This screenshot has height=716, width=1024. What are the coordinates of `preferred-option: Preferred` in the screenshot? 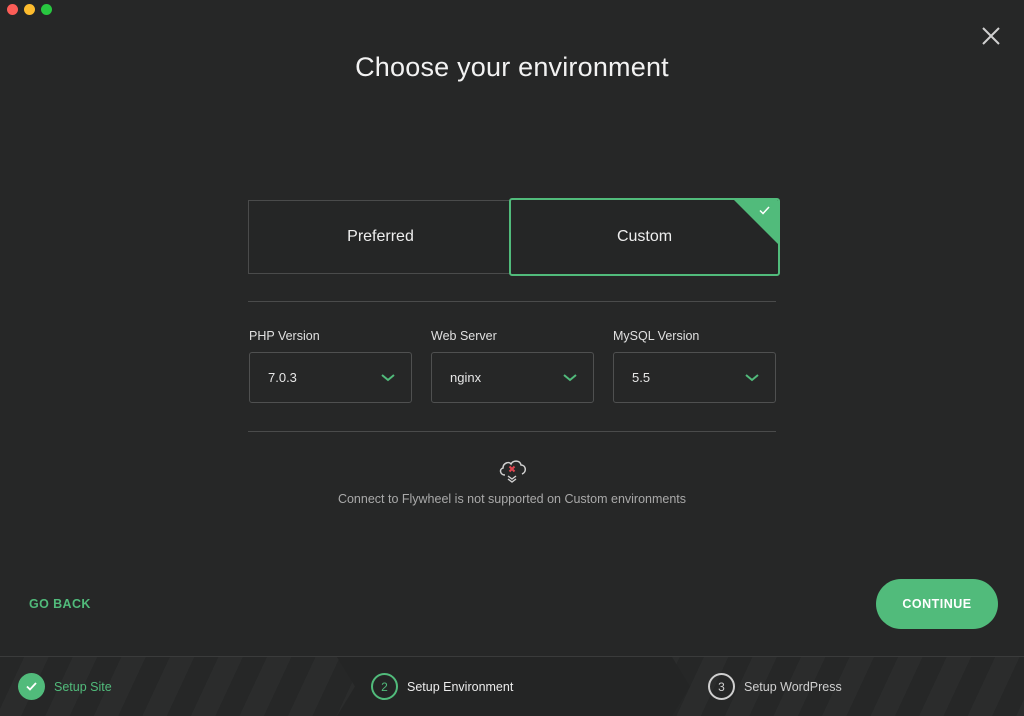 It's located at (380, 237).